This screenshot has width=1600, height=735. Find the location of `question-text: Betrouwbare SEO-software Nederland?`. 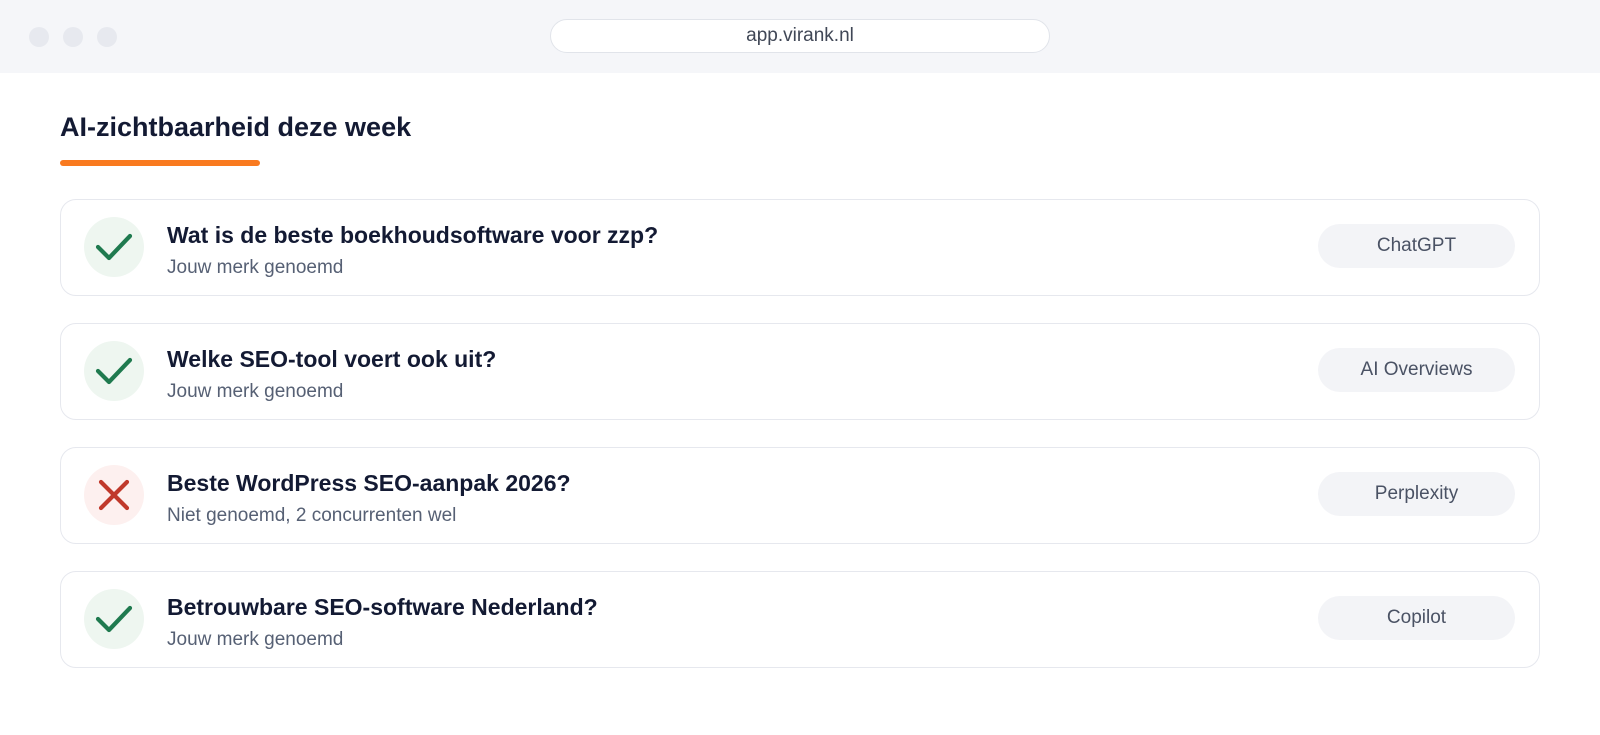

question-text: Betrouwbare SEO-software Nederland? is located at coordinates (382, 607).